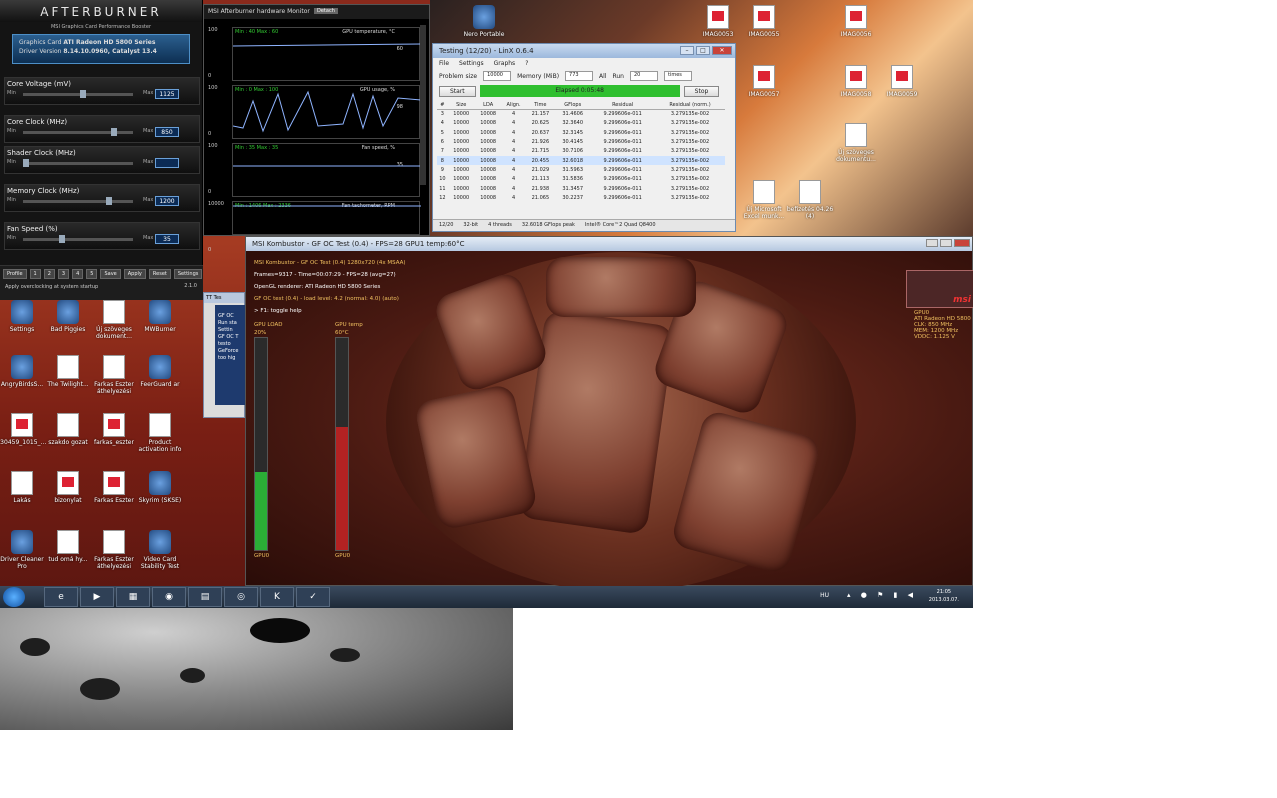  Describe the element at coordinates (484, 21) in the screenshot. I see `desktop-icon: Nero Portable` at that location.